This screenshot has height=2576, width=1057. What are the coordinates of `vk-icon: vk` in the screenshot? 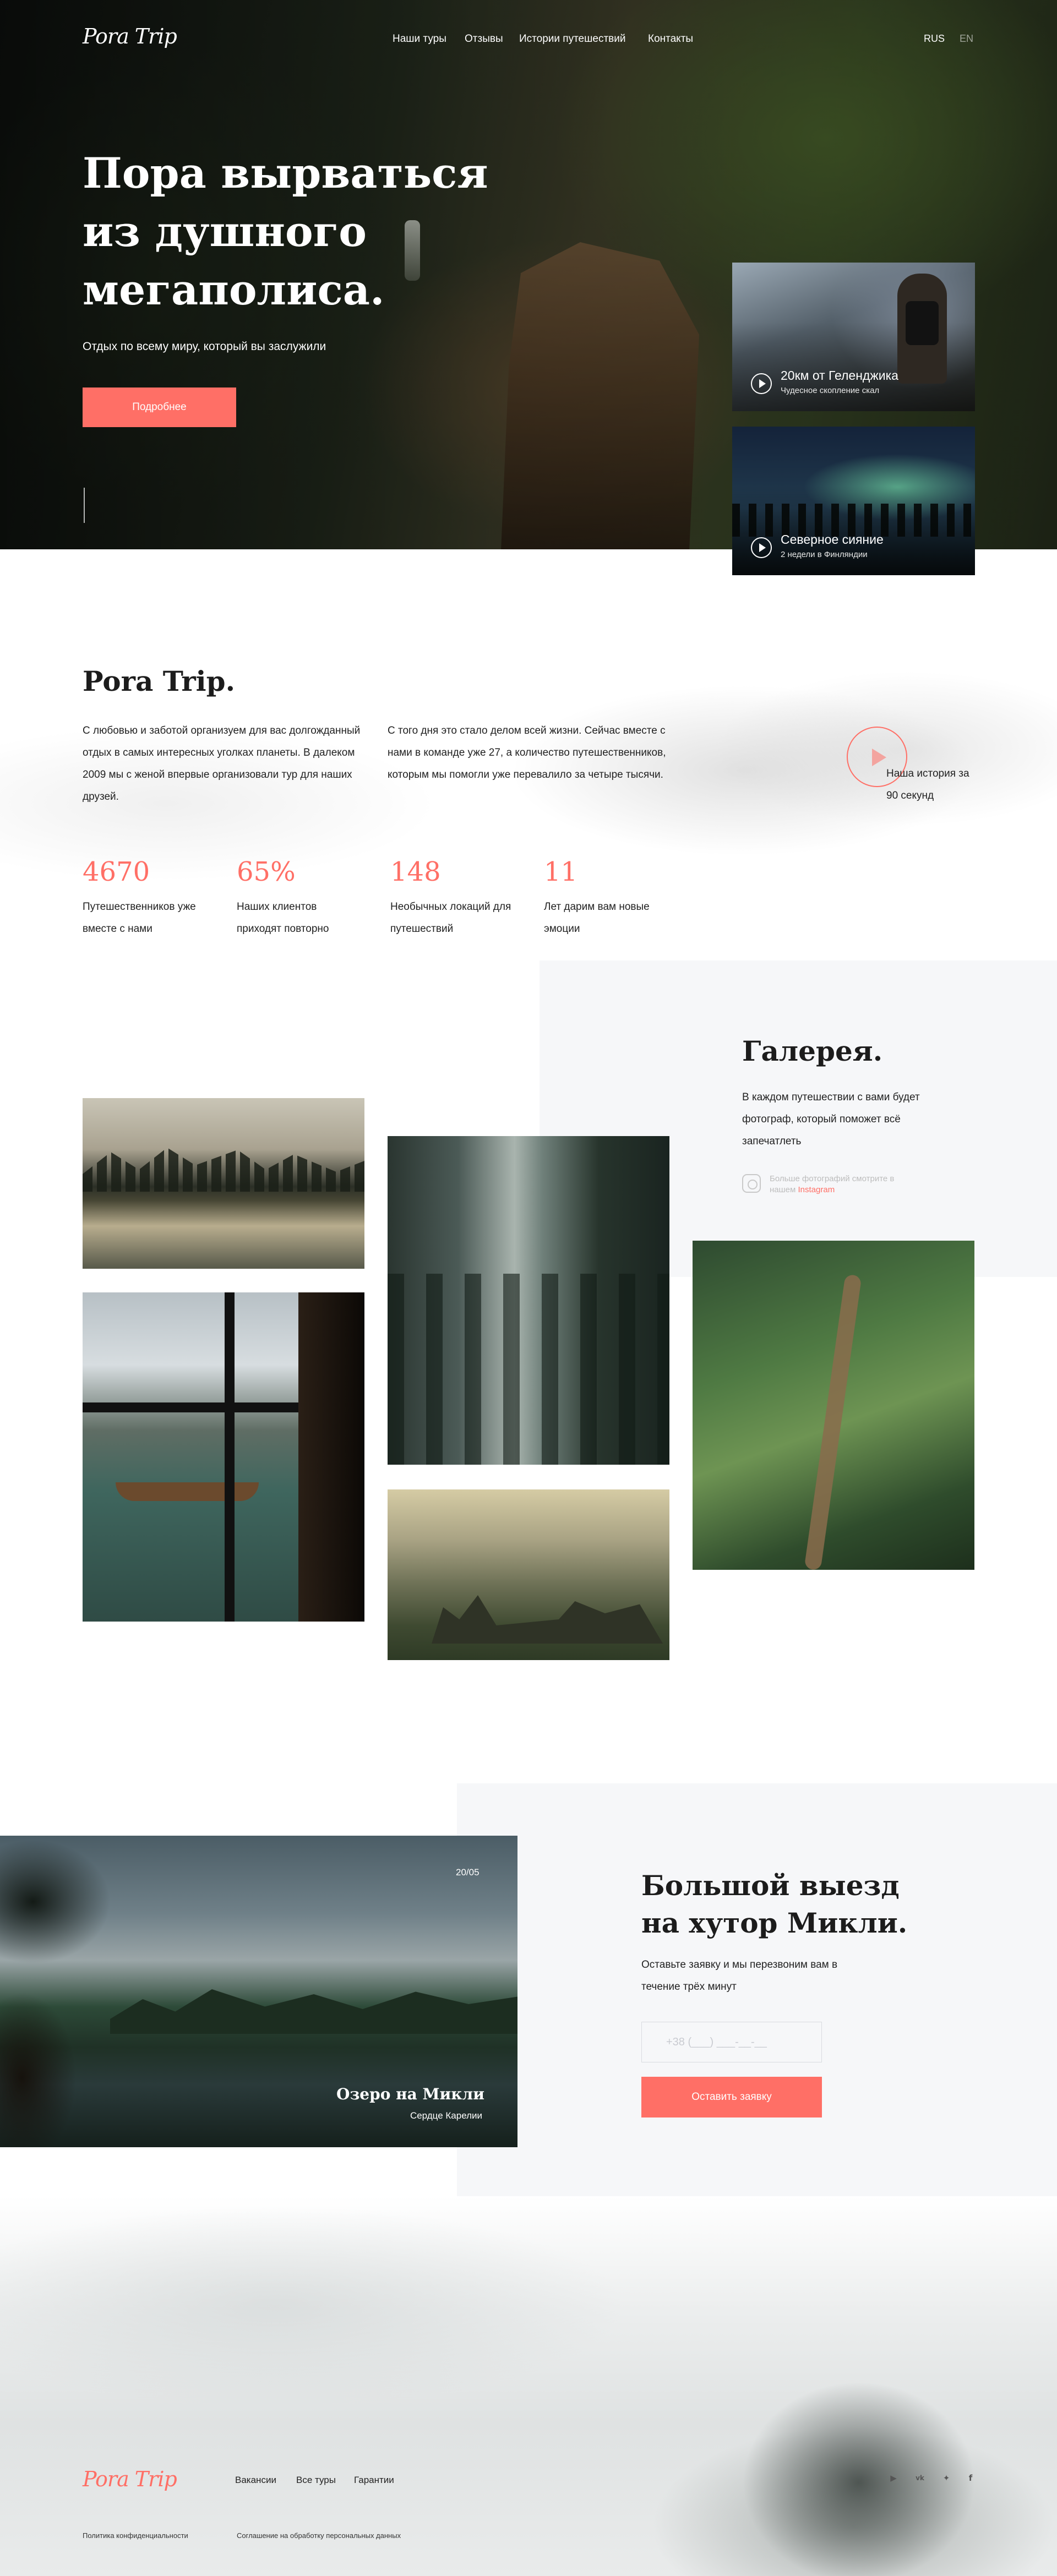 It's located at (920, 2478).